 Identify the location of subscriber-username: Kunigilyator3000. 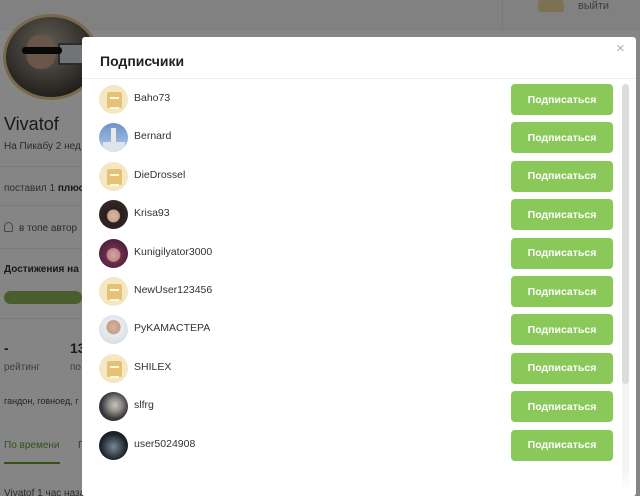
(173, 252).